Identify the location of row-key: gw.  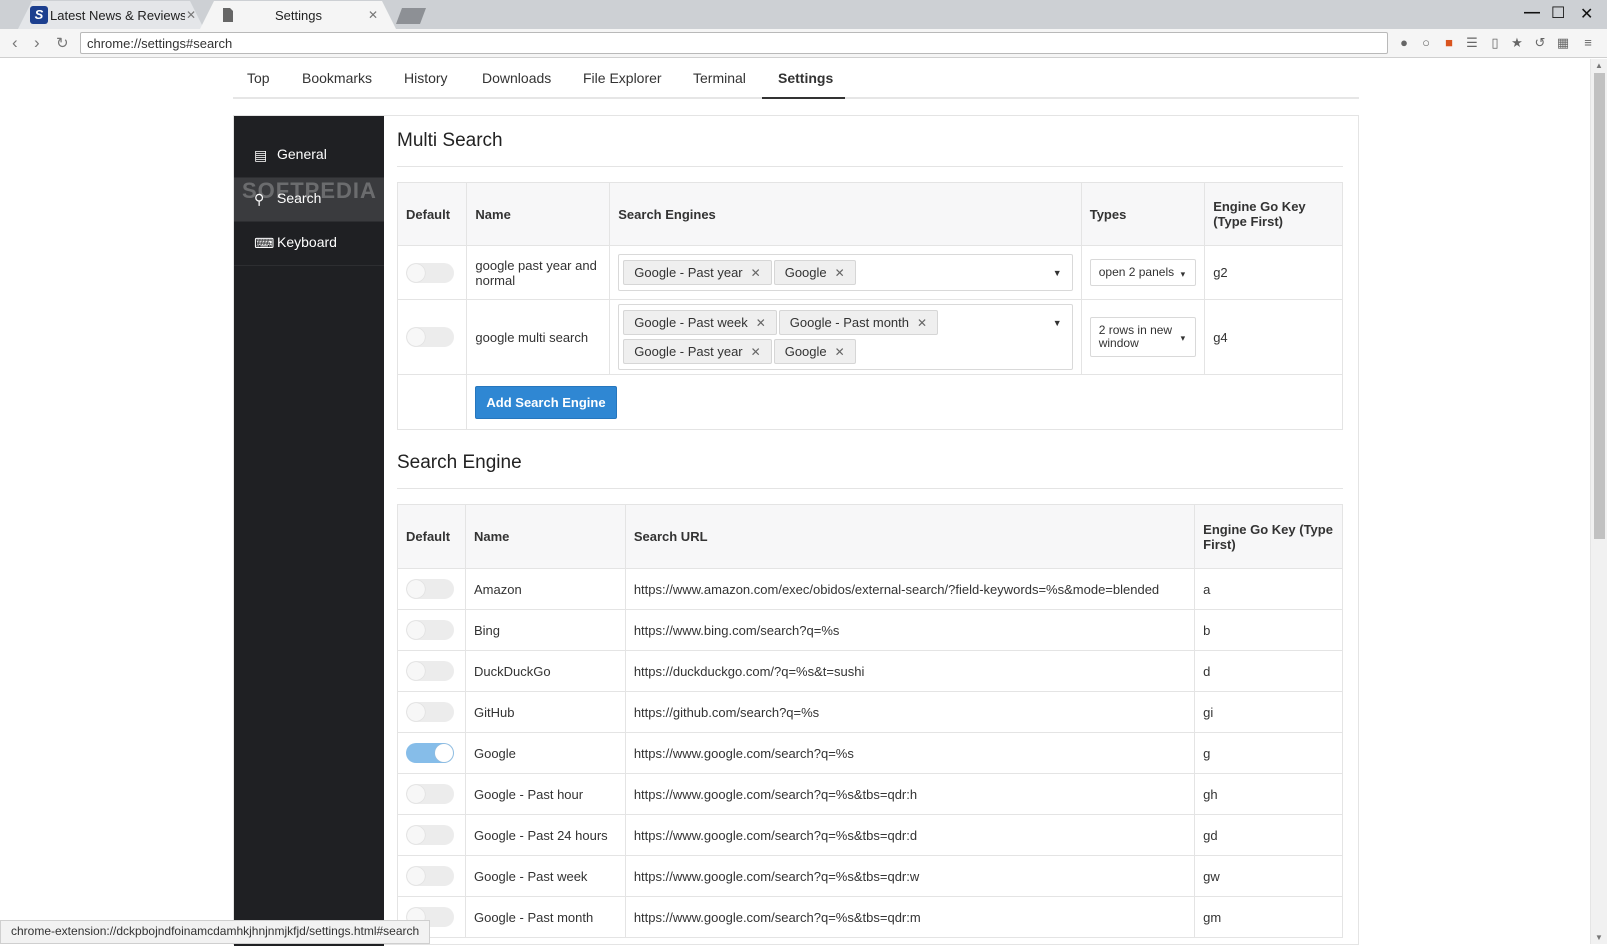
(1268, 876).